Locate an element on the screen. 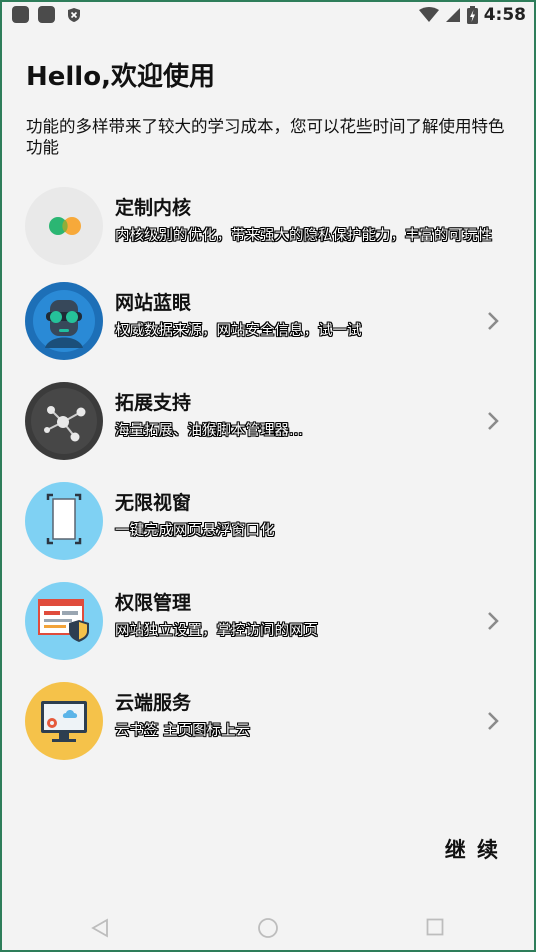 The width and height of the screenshot is (536, 952). feature-item-kernel: 定制内核 内核级别的优化，带来强大的隐私保护能力，丰富的可玩性 is located at coordinates (268, 235).